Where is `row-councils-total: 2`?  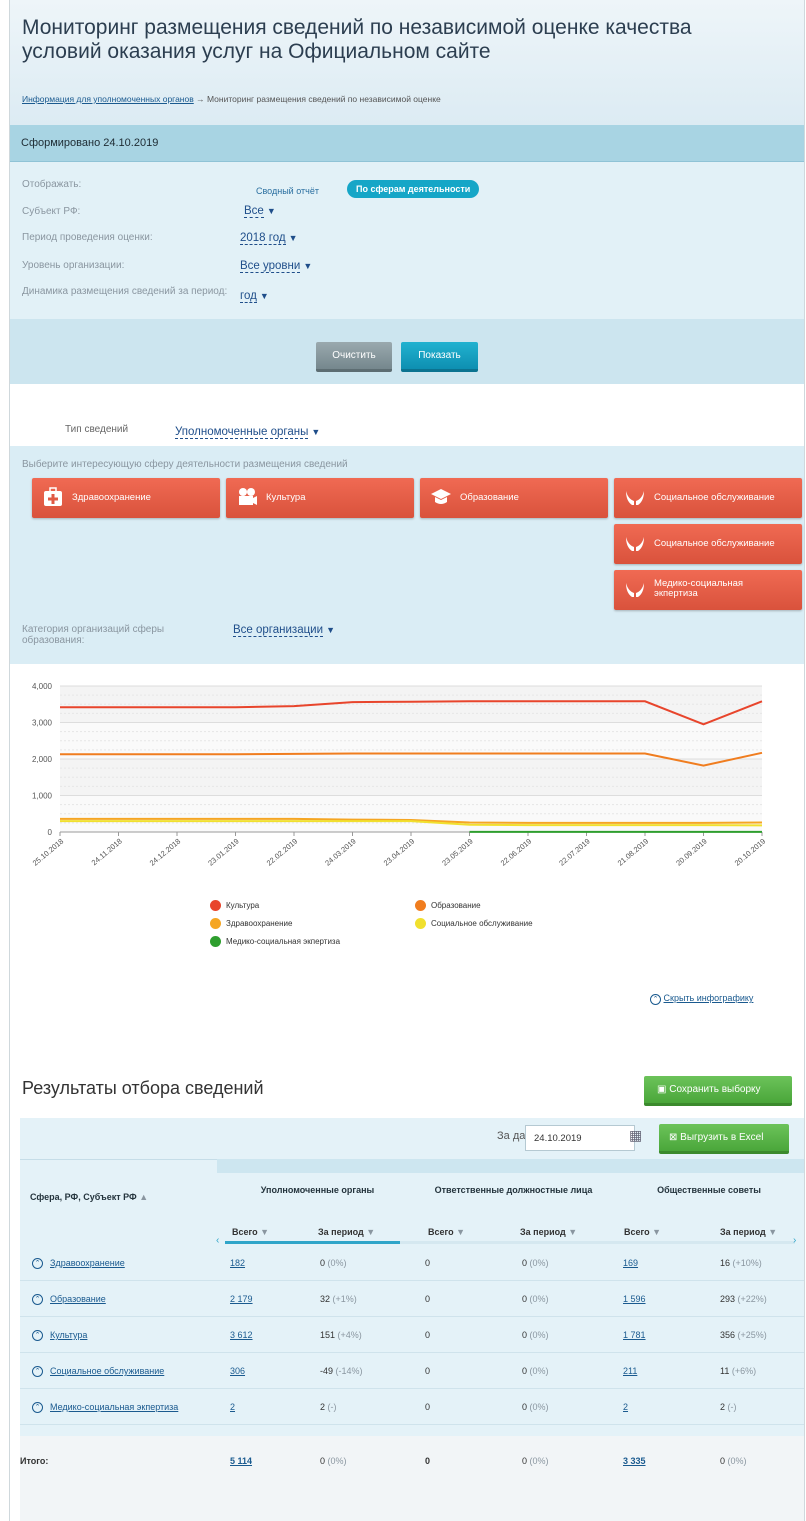
row-councils-total: 2 is located at coordinates (625, 1407).